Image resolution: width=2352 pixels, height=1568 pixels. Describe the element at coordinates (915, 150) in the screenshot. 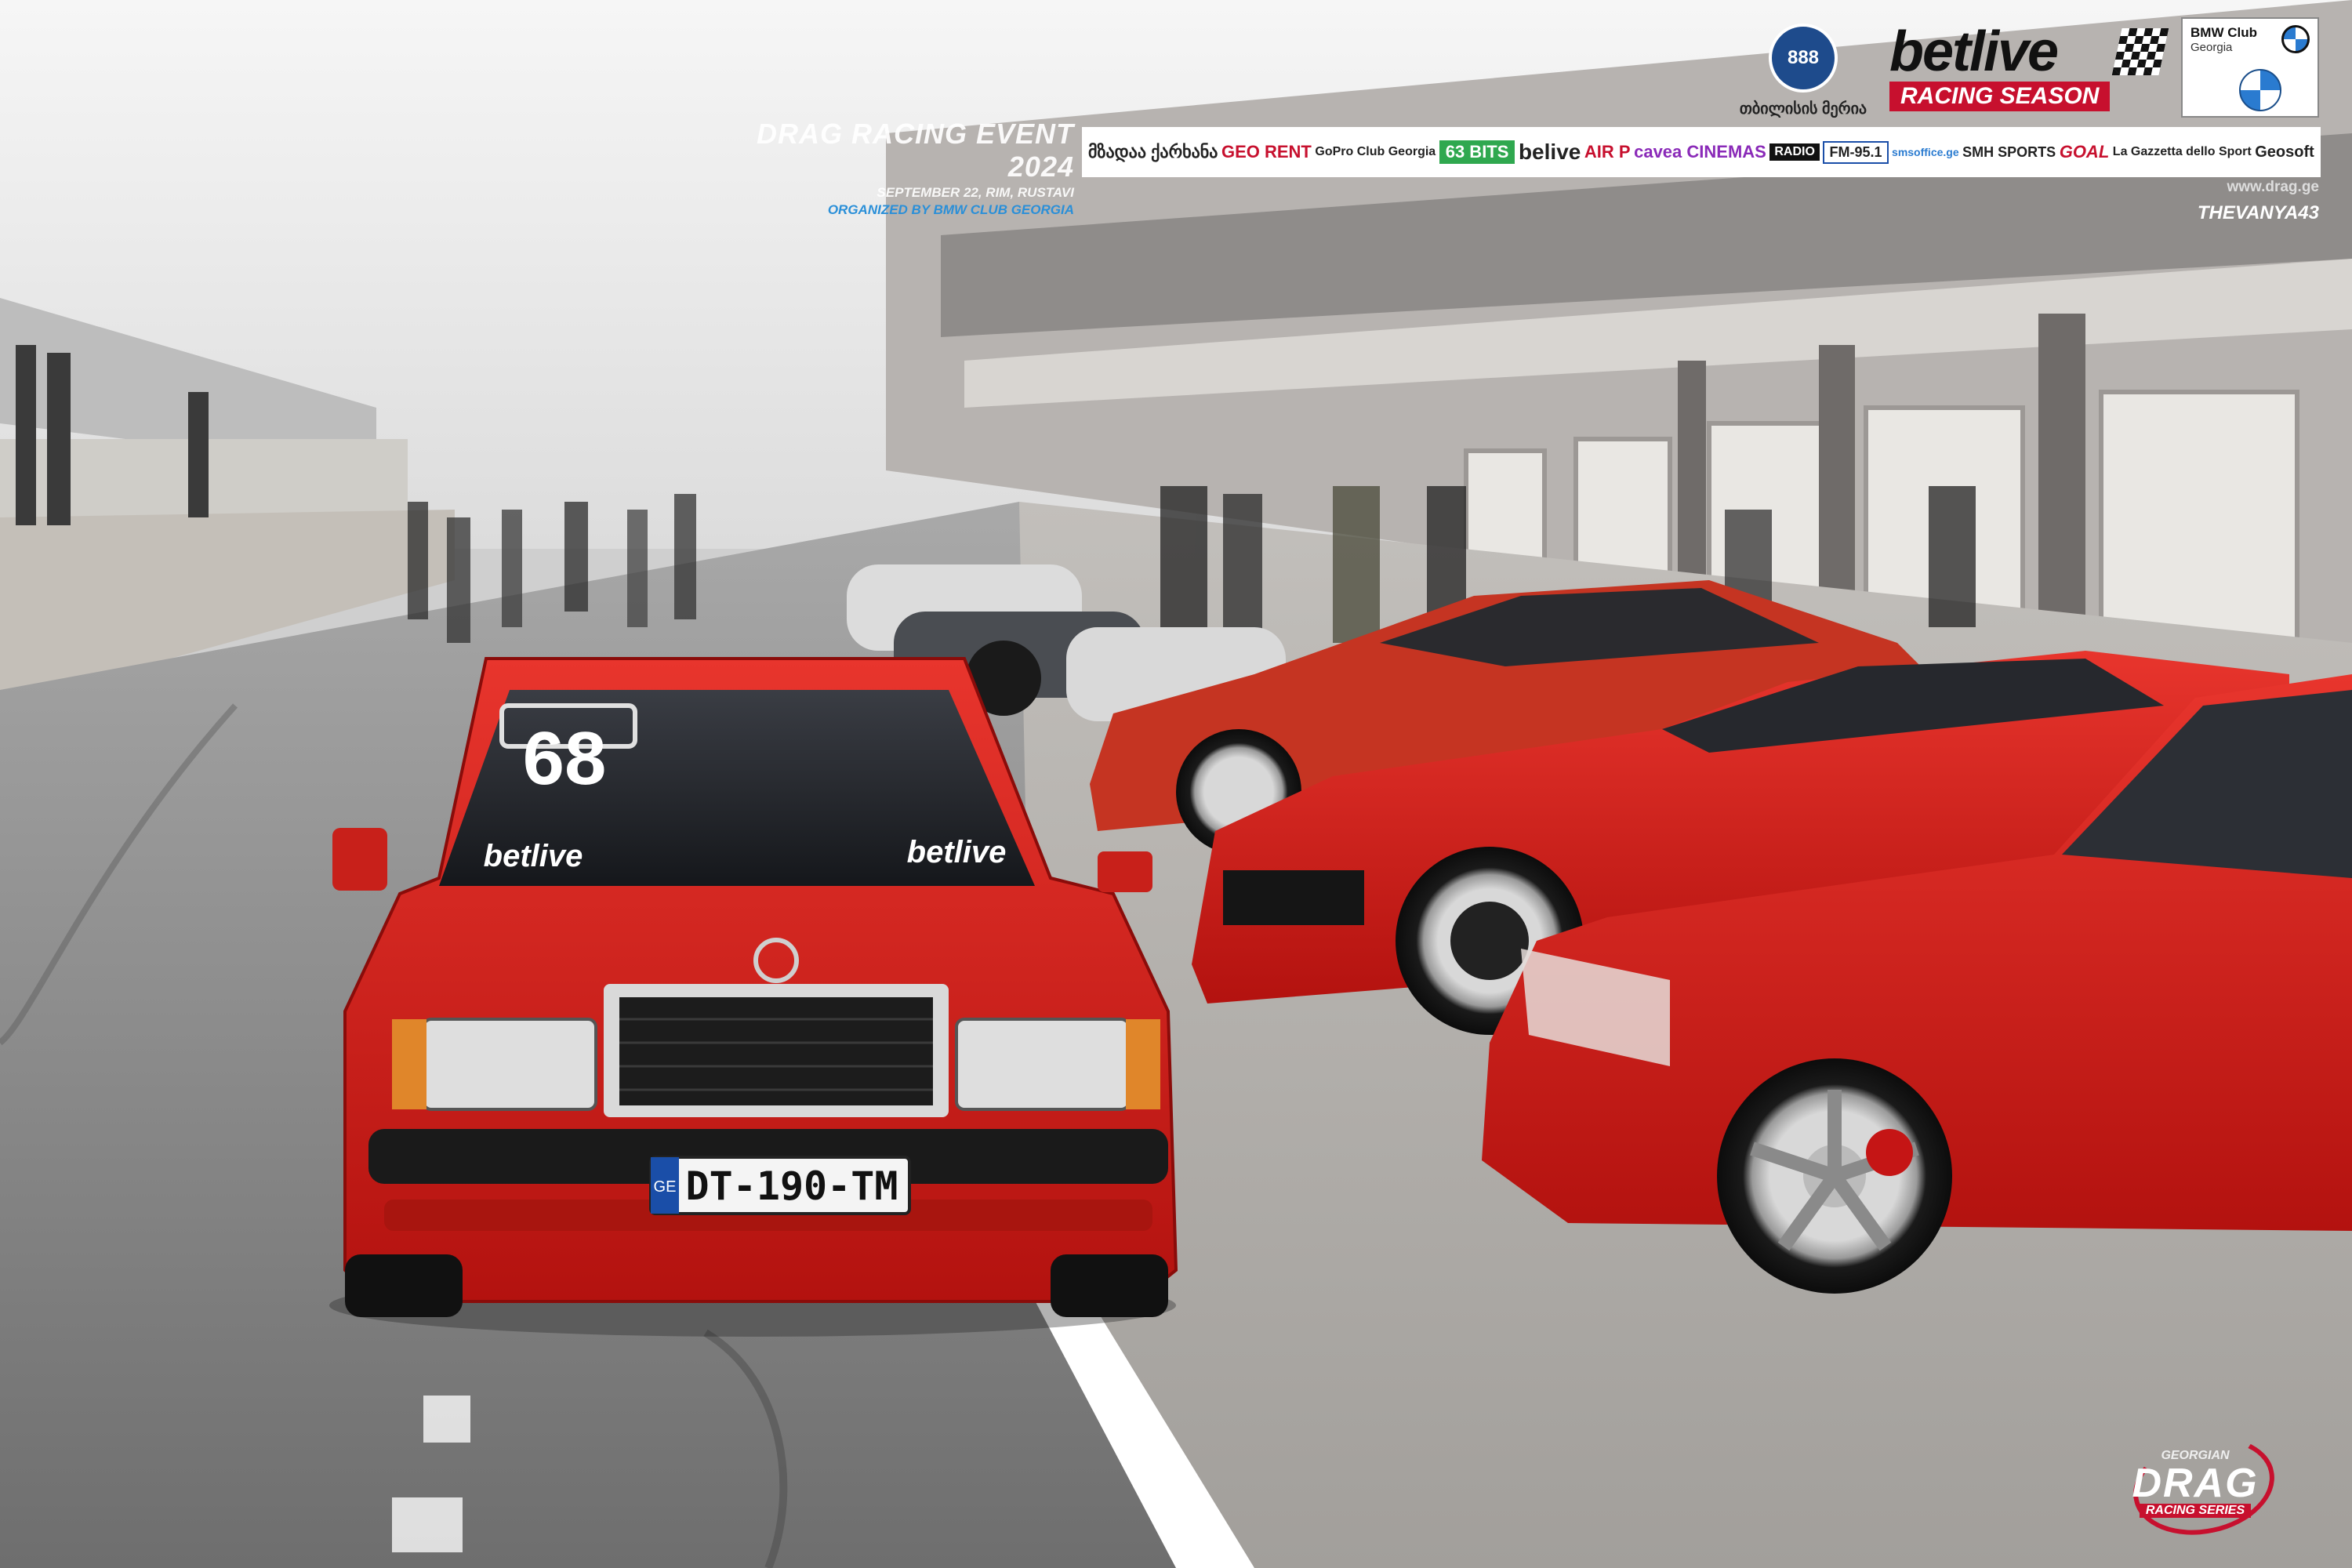

I see `event-title: DRAG RACING EVENT 2024` at that location.